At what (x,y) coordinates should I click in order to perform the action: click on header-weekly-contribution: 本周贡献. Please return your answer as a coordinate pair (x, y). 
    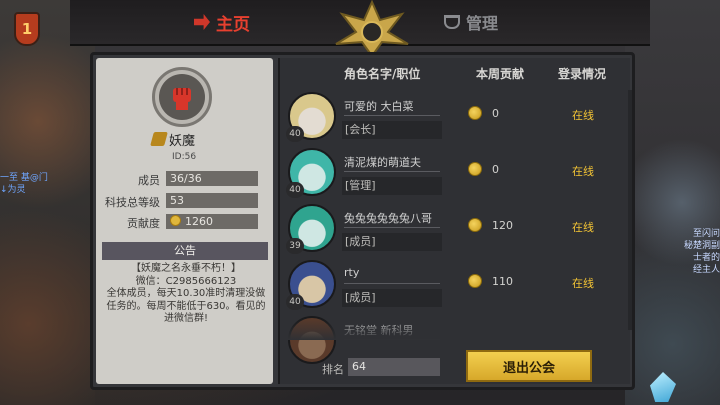
    Looking at the image, I should click on (500, 74).